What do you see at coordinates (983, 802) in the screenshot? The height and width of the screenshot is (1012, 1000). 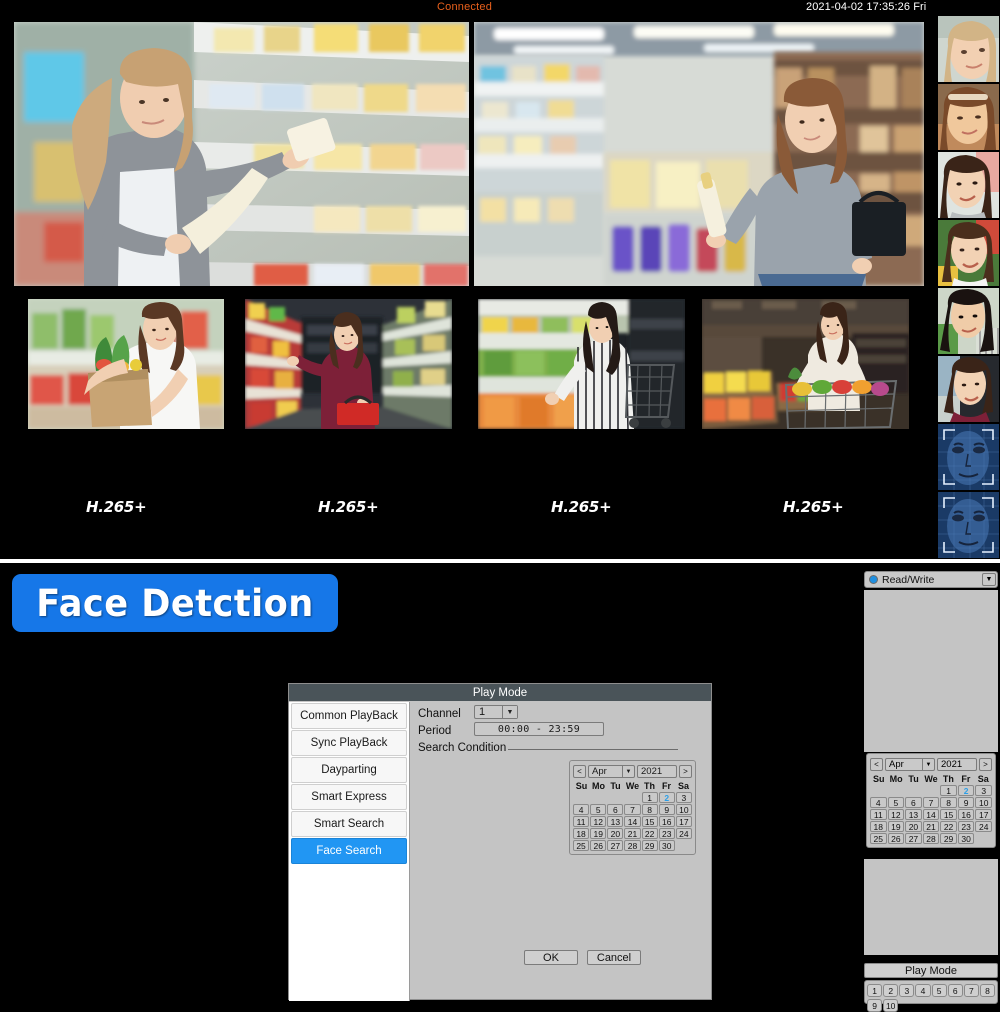 I see `panel-calendar-day-10: 10` at bounding box center [983, 802].